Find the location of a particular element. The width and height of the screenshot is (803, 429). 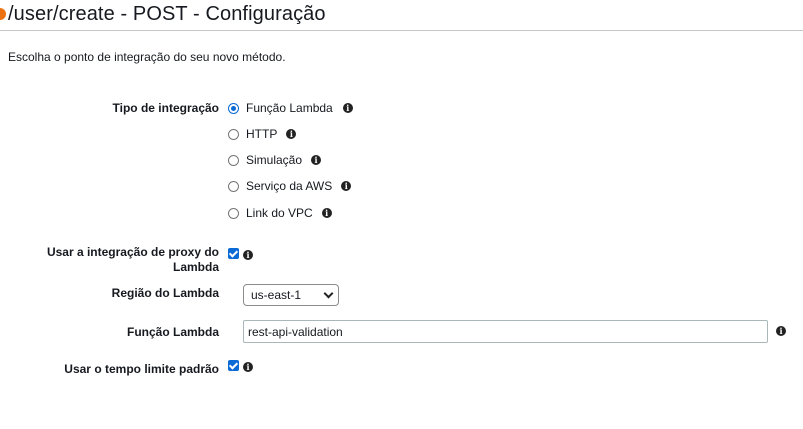

lambda-function-input is located at coordinates (505, 331).